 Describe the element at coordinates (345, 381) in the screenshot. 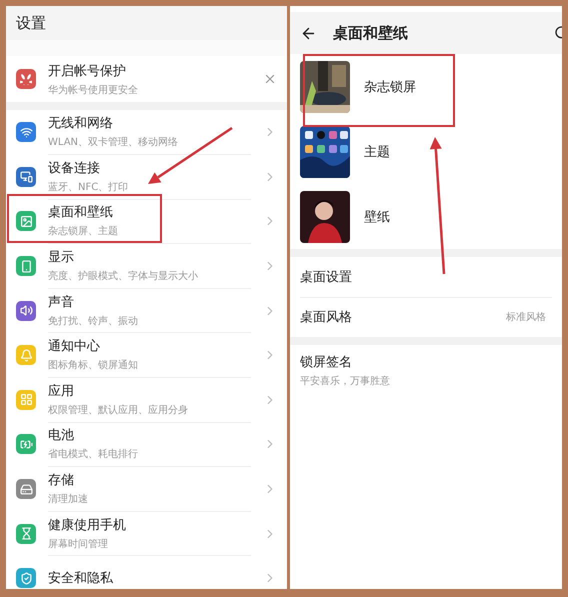

I see `item-subtitle: 平安喜乐，万事胜意` at that location.